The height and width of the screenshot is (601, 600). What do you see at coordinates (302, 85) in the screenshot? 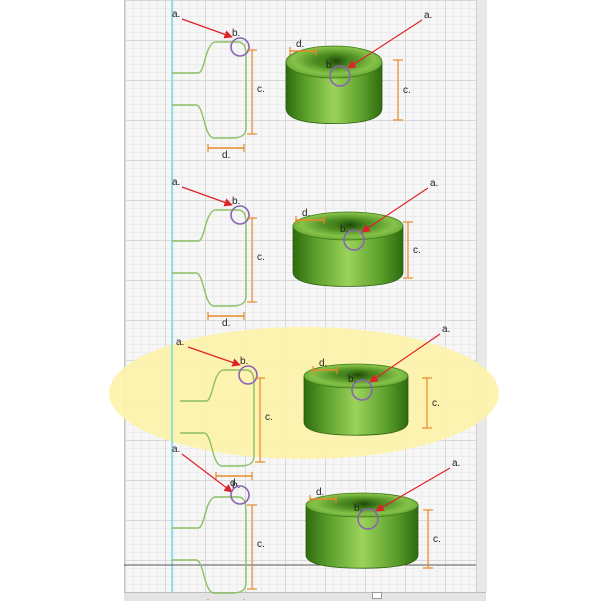
I see `panel-1: a.b.c.d.a.b.c.d.` at bounding box center [302, 85].